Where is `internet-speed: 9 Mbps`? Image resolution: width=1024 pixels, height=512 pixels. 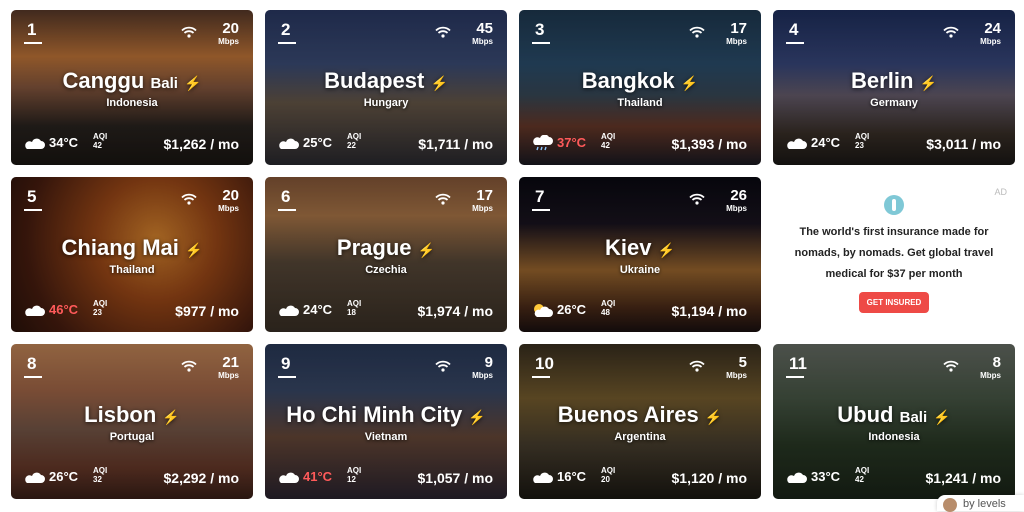
internet-speed: 9 Mbps is located at coordinates (463, 369).